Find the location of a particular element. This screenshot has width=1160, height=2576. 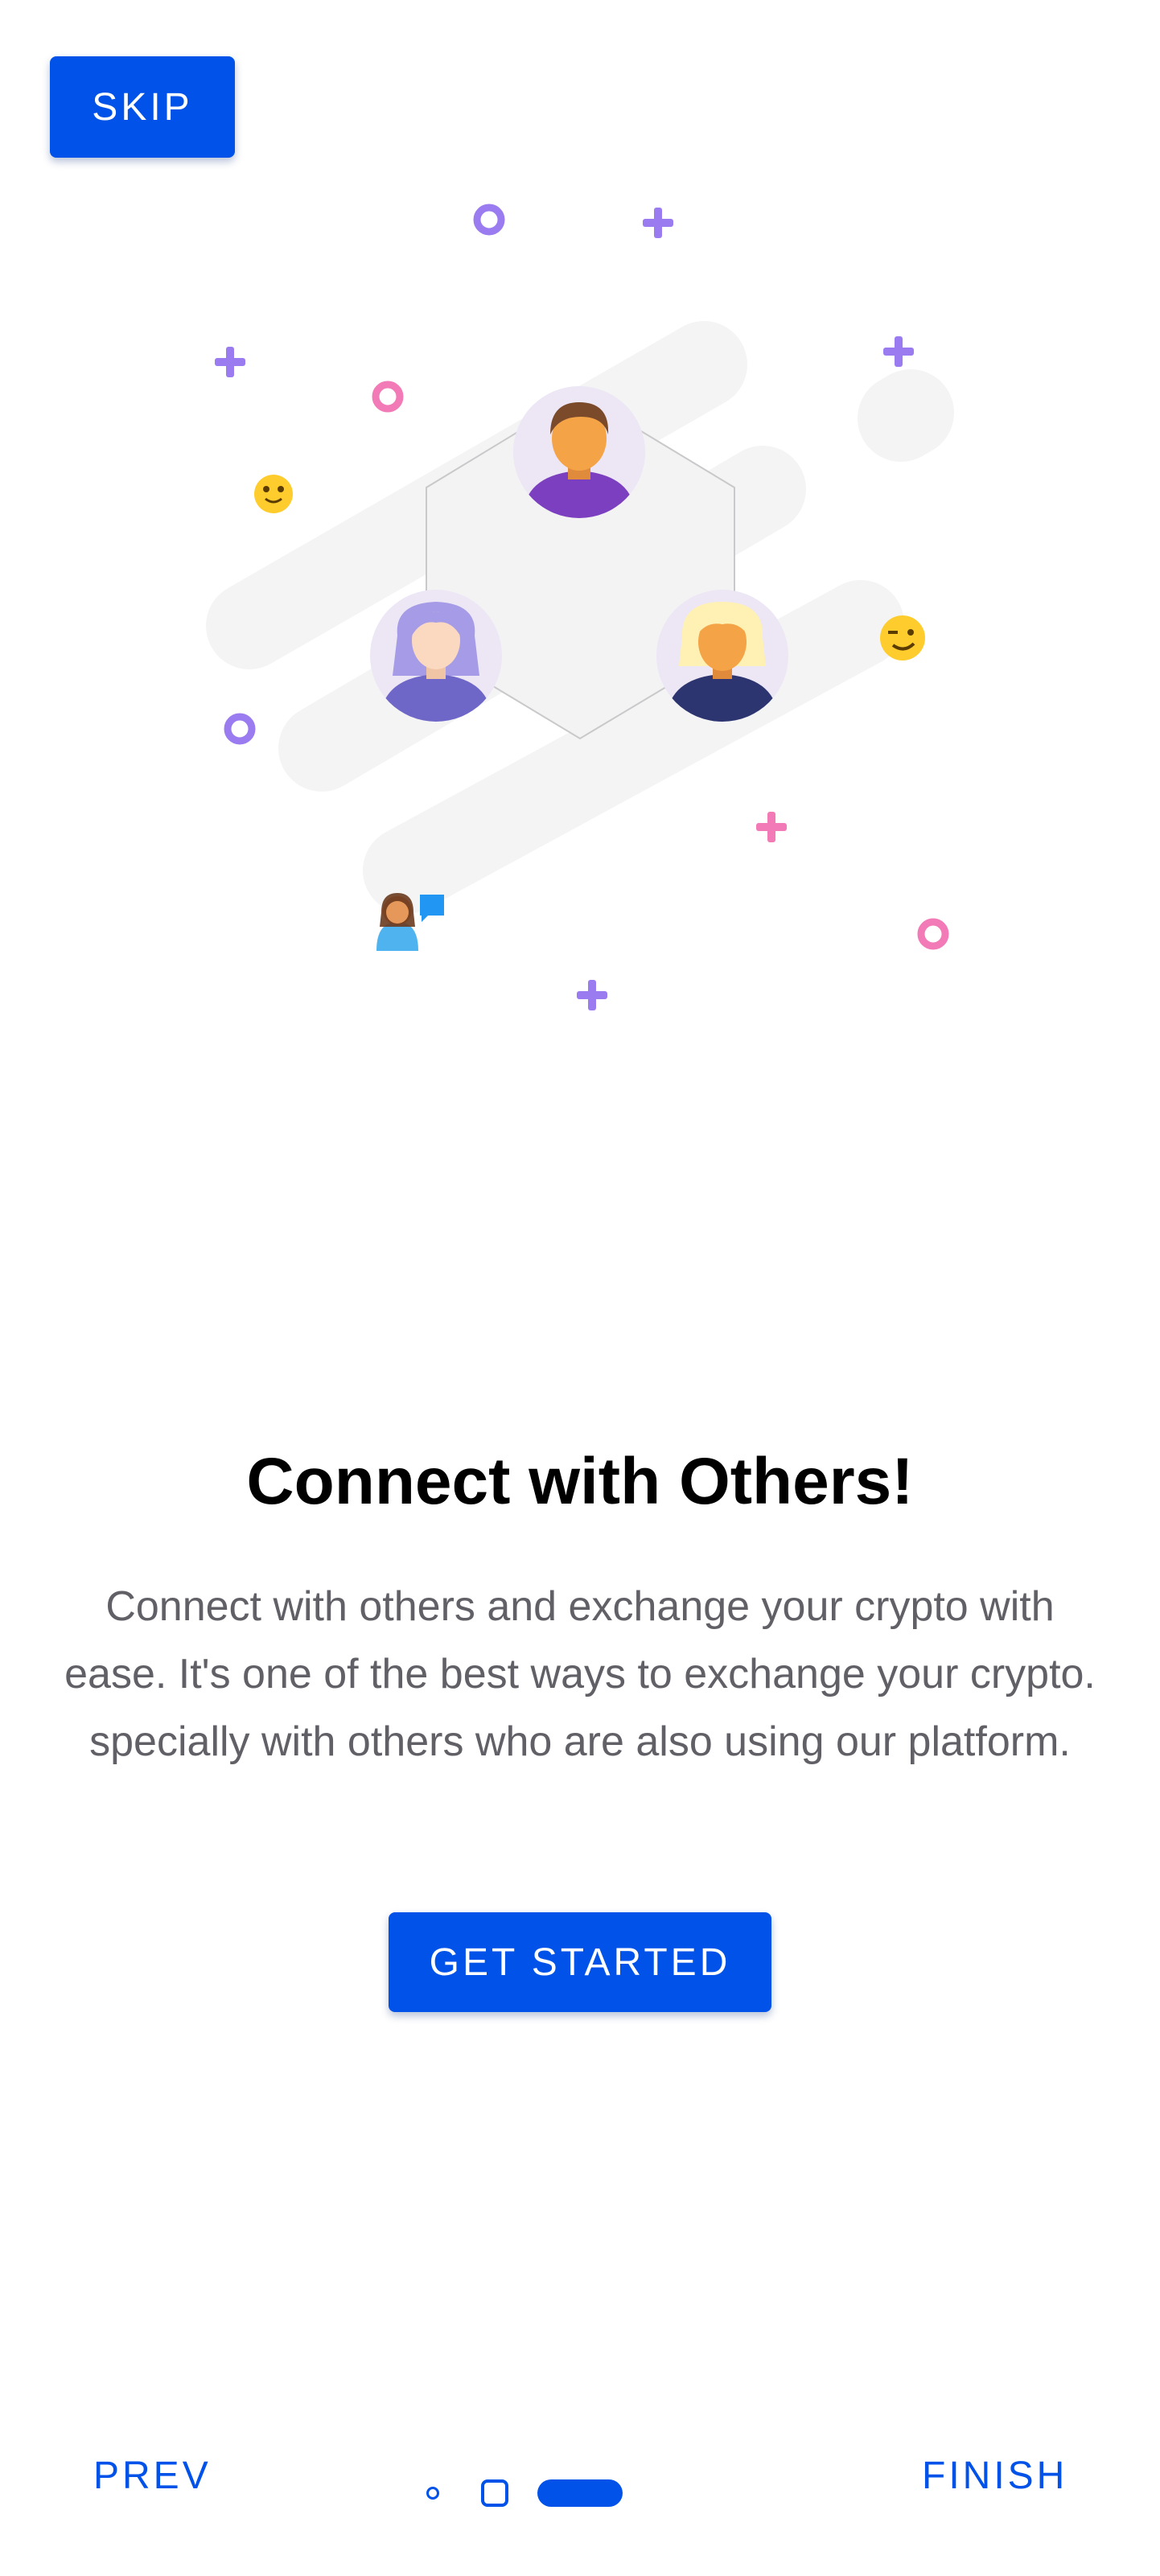

finish-button: FINISH is located at coordinates (994, 2476).